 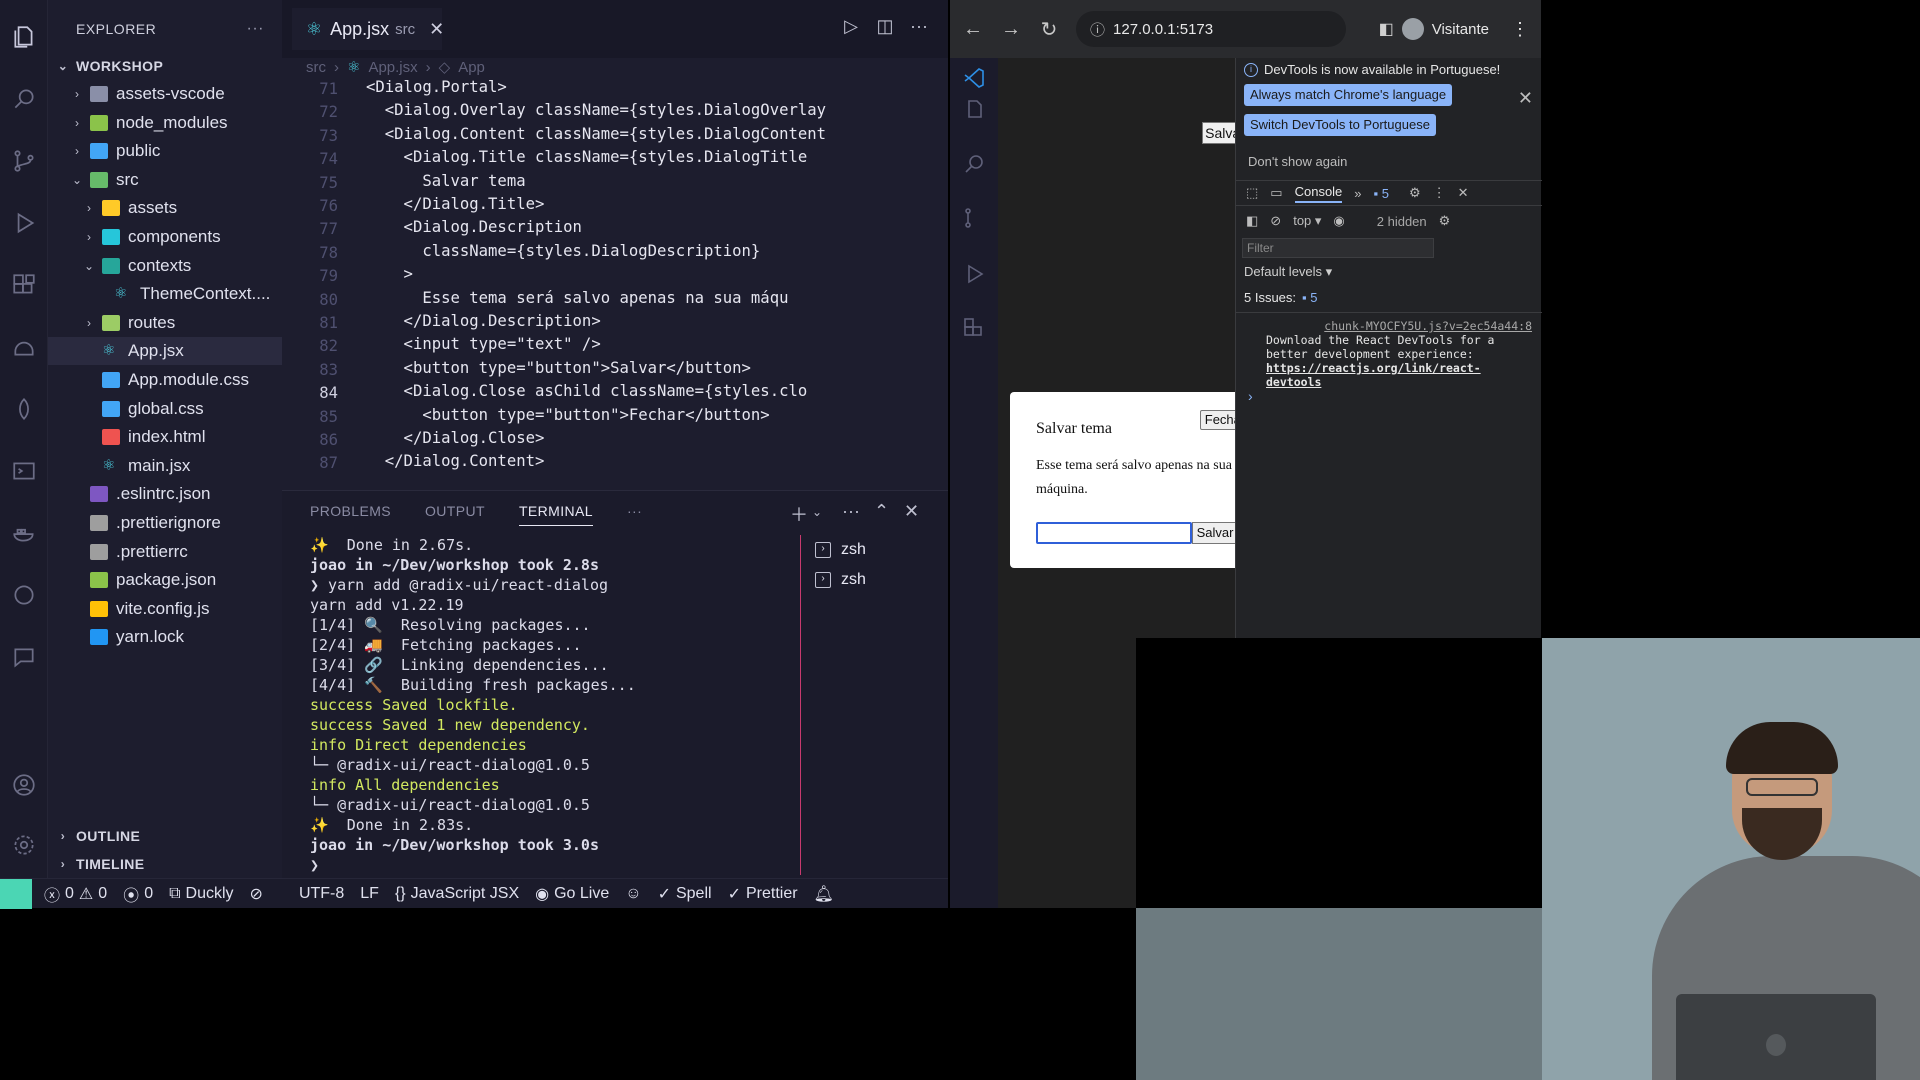 I want to click on back-icon: ←, so click(x=973, y=29).